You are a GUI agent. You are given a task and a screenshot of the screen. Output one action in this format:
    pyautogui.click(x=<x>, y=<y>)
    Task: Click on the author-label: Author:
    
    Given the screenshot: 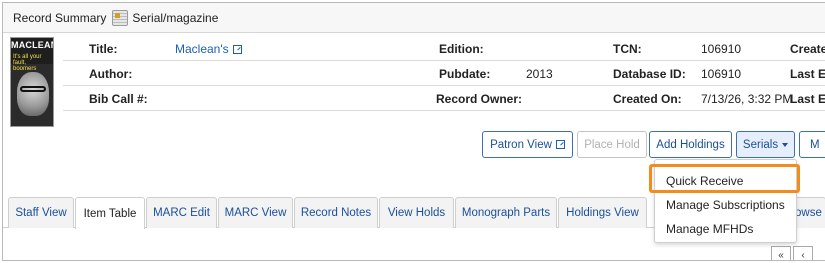 What is the action you would take?
    pyautogui.click(x=111, y=74)
    